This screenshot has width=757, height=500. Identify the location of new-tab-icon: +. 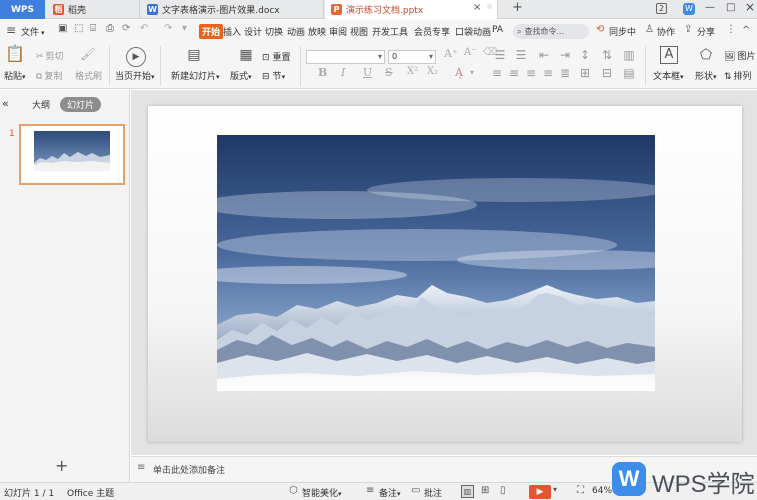
(517, 7).